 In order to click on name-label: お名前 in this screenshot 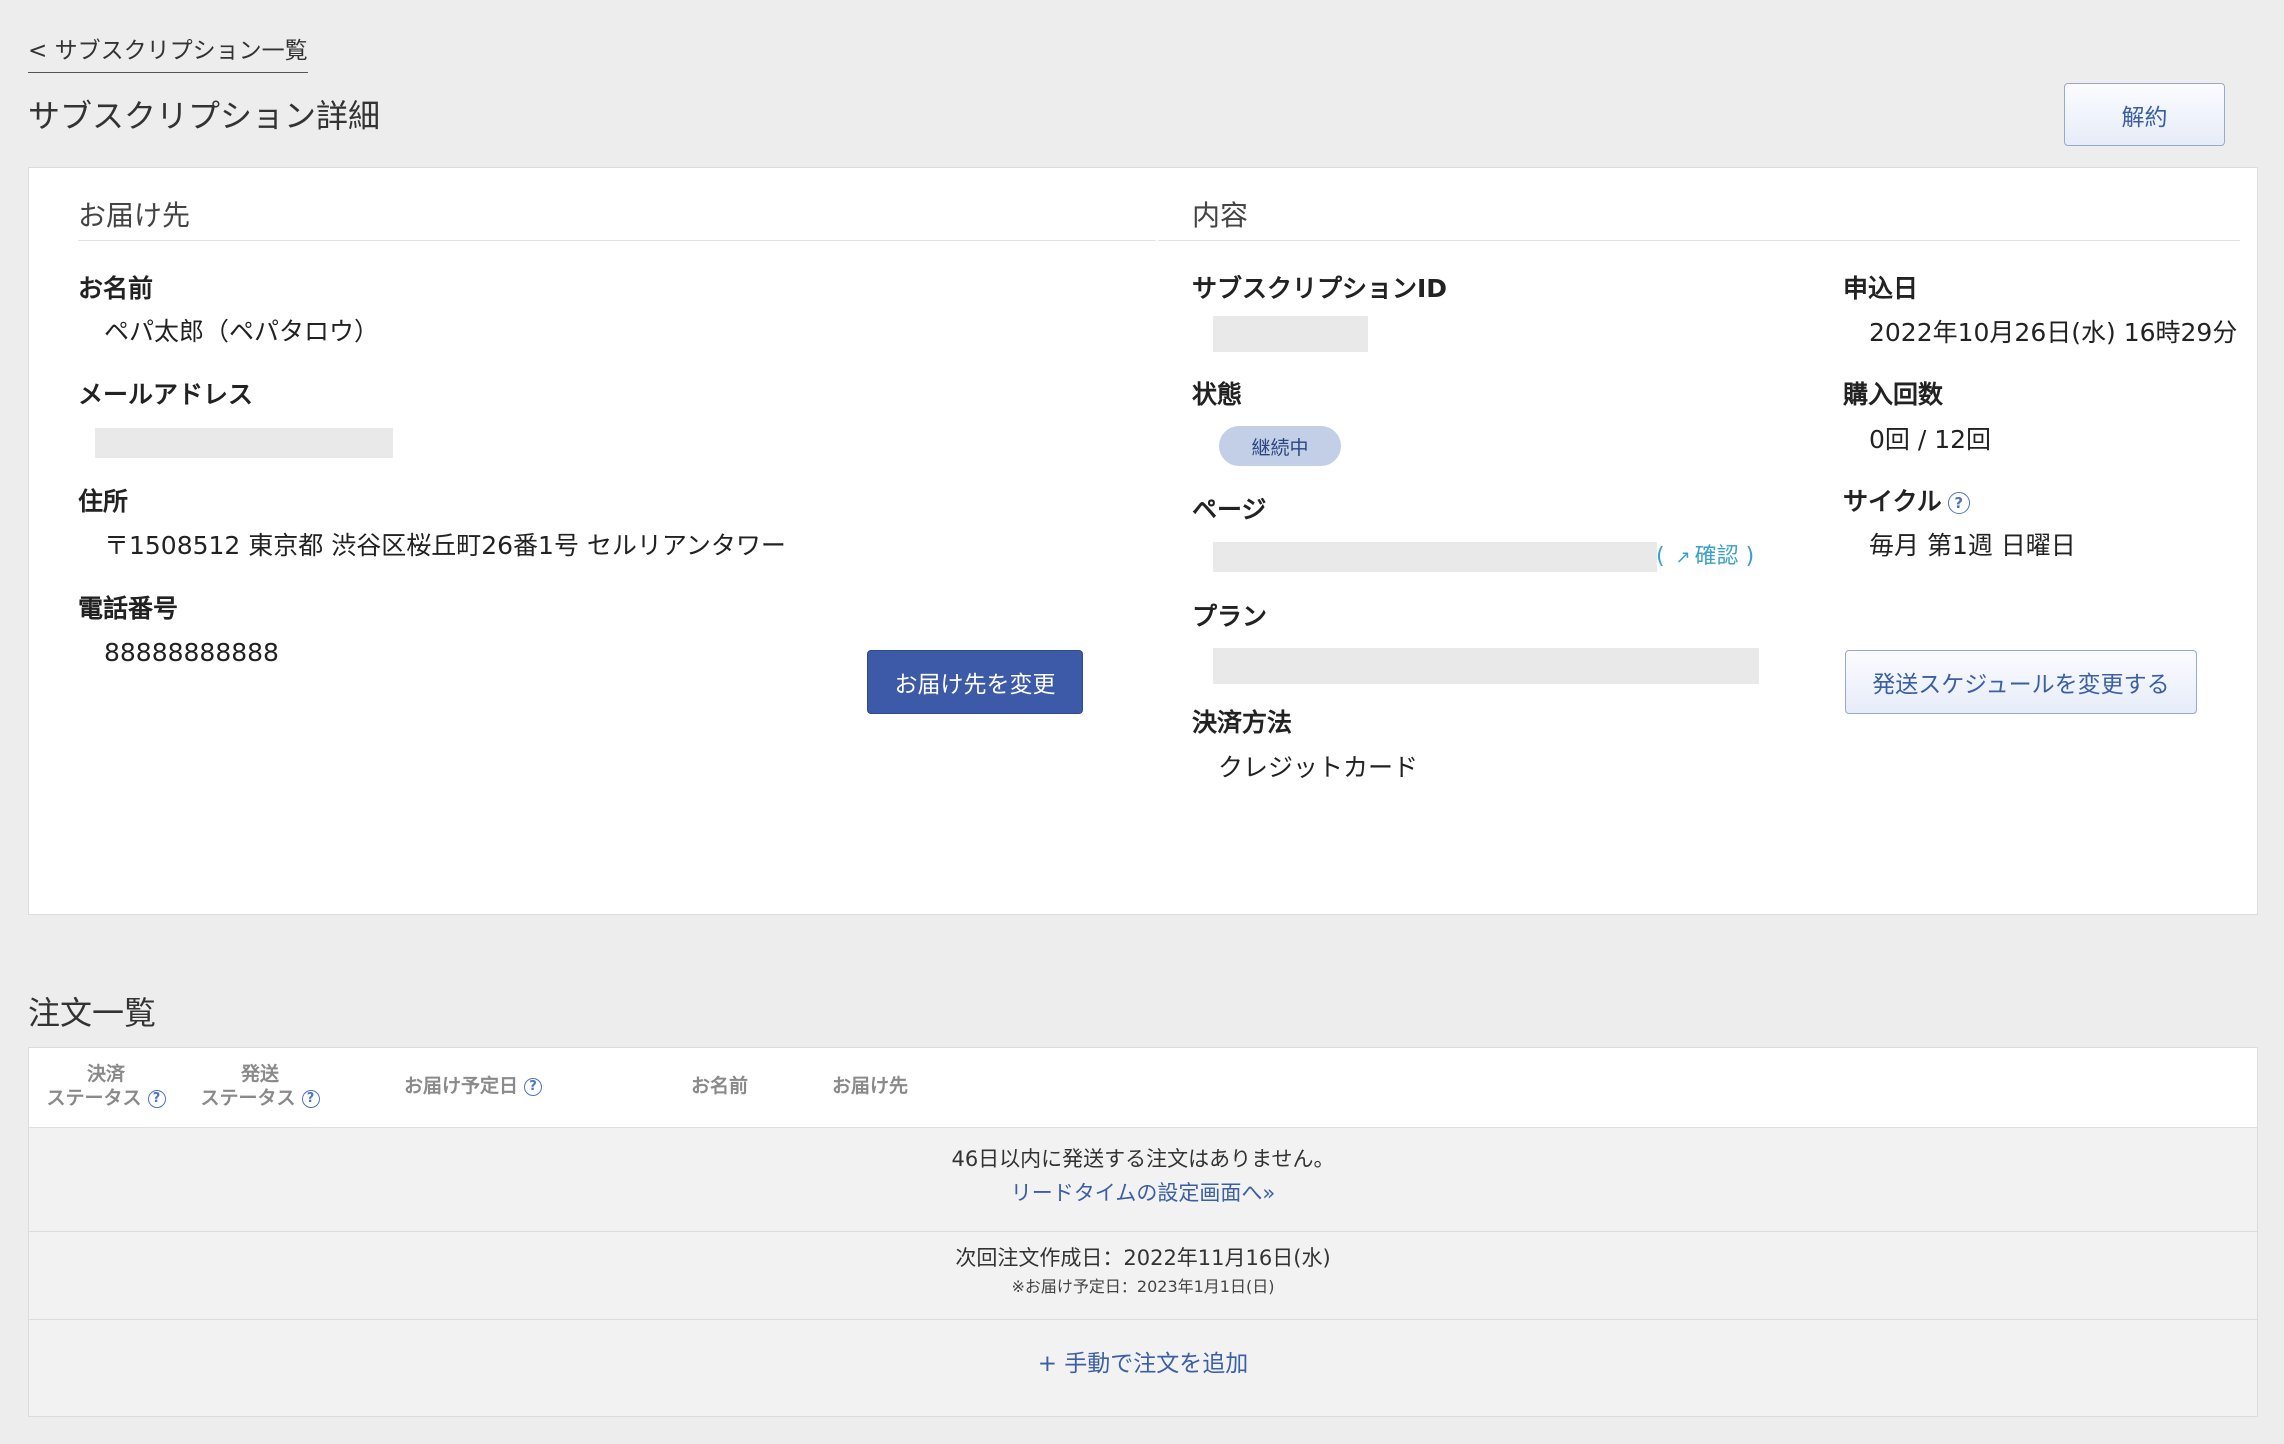, I will do `click(116, 288)`.